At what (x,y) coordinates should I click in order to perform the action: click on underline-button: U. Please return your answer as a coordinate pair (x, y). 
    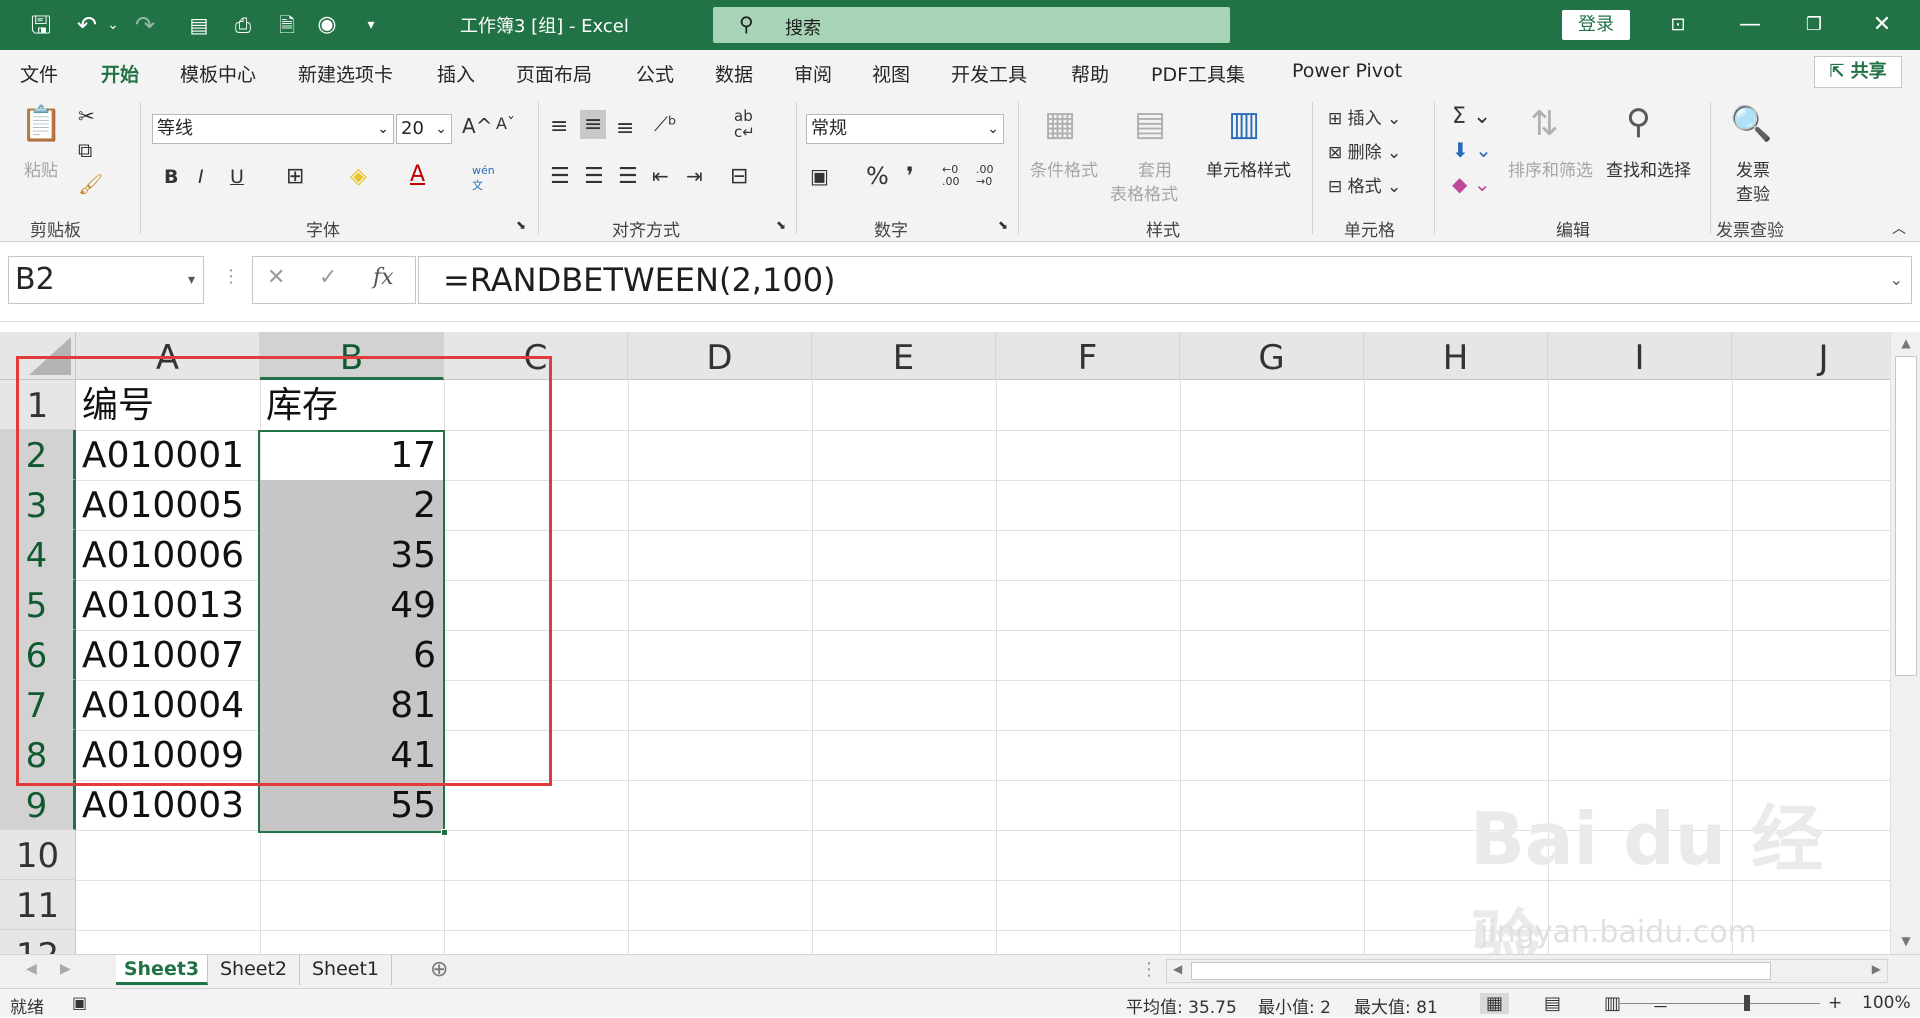
    Looking at the image, I should click on (237, 177).